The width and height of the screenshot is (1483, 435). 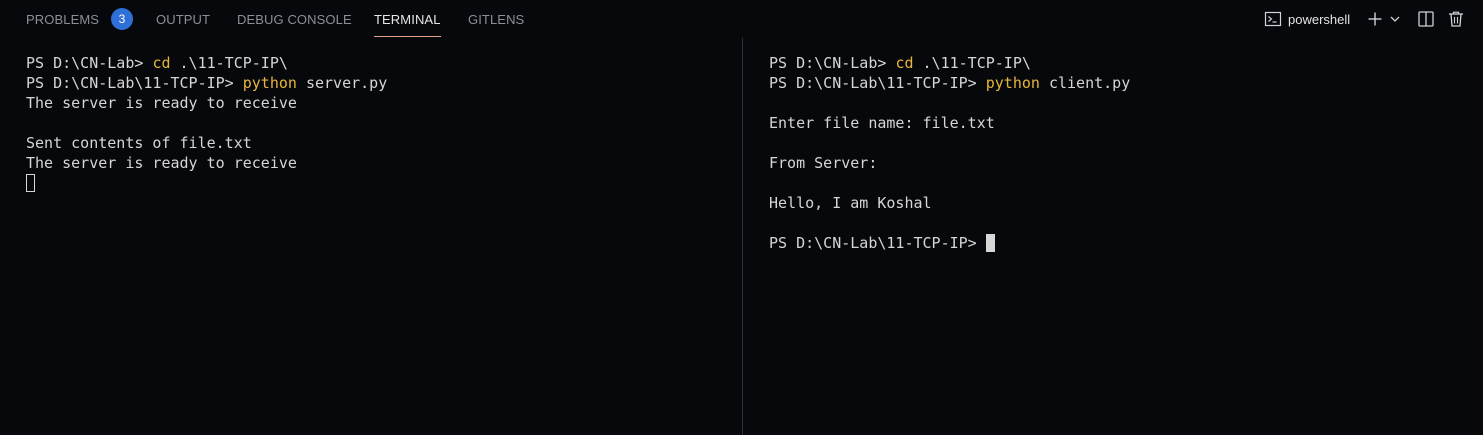 What do you see at coordinates (63, 19) in the screenshot?
I see `tab-problems-label: PROBLEMS` at bounding box center [63, 19].